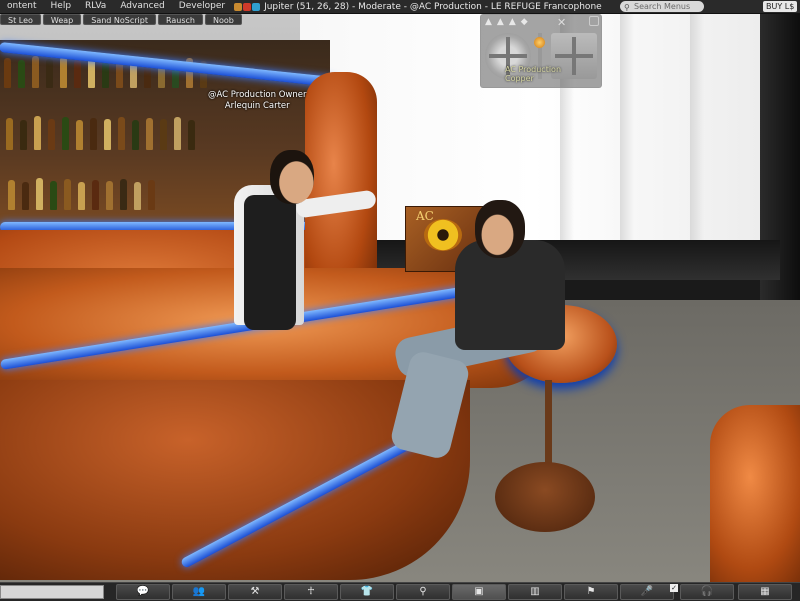 Image resolution: width=800 pixels, height=601 pixels. Describe the element at coordinates (512, 22) in the screenshot. I see `camera-preset-rear-icon: ▲` at that location.